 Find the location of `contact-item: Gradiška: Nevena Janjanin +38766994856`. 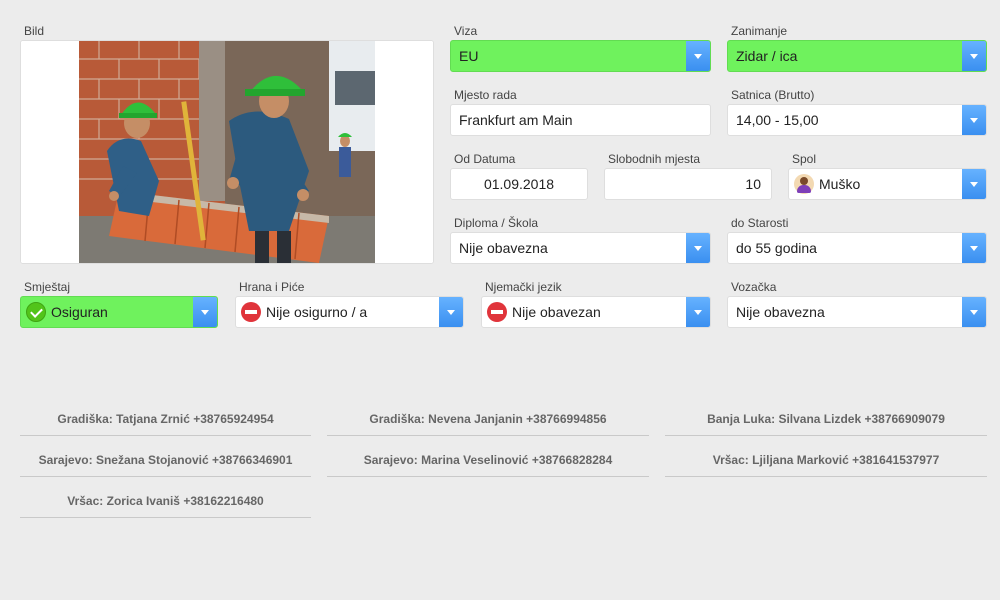

contact-item: Gradiška: Nevena Janjanin +38766994856 is located at coordinates (488, 419).